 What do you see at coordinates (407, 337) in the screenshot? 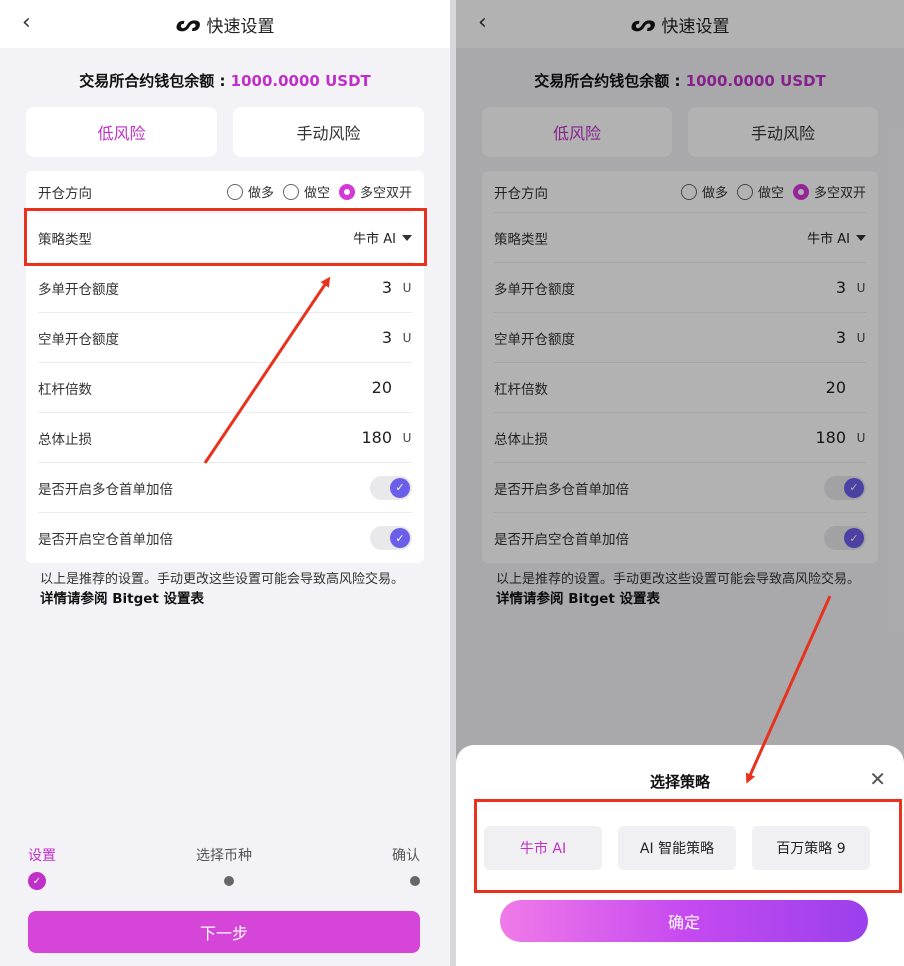
I see `short-amount-unit: U` at bounding box center [407, 337].